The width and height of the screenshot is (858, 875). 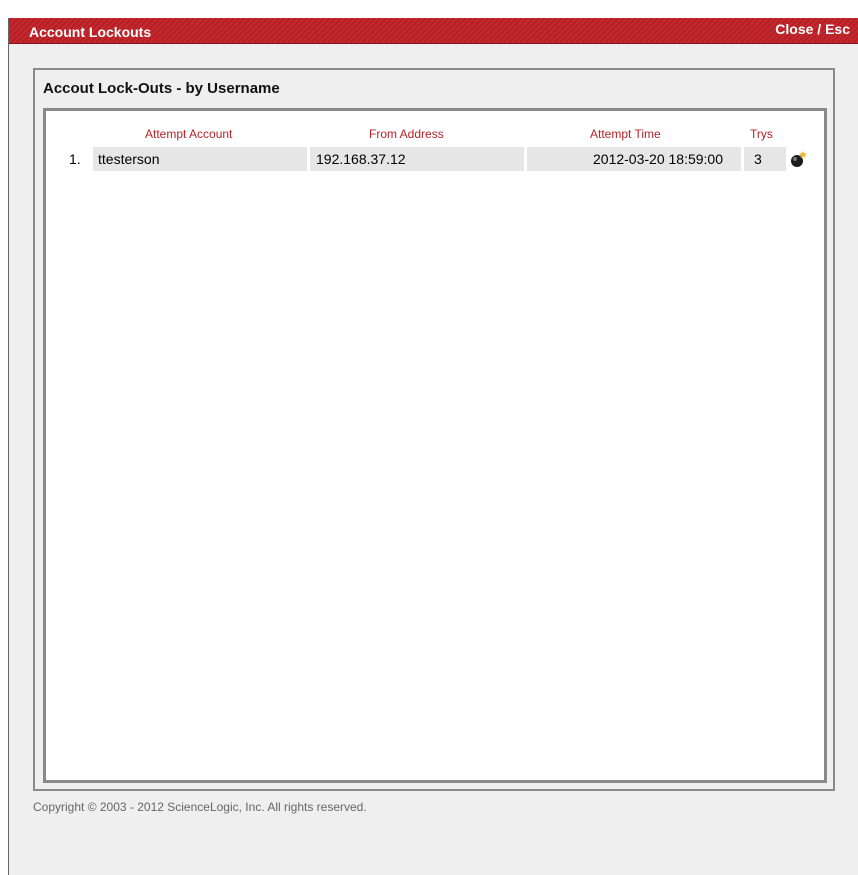 I want to click on column-header-trys: Trys, so click(x=761, y=134).